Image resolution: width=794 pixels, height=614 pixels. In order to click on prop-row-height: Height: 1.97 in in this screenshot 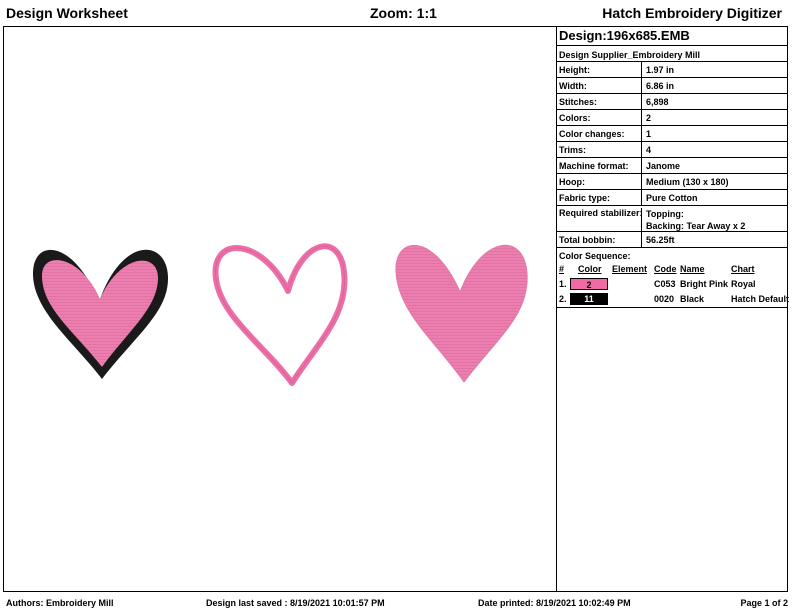, I will do `click(671, 70)`.